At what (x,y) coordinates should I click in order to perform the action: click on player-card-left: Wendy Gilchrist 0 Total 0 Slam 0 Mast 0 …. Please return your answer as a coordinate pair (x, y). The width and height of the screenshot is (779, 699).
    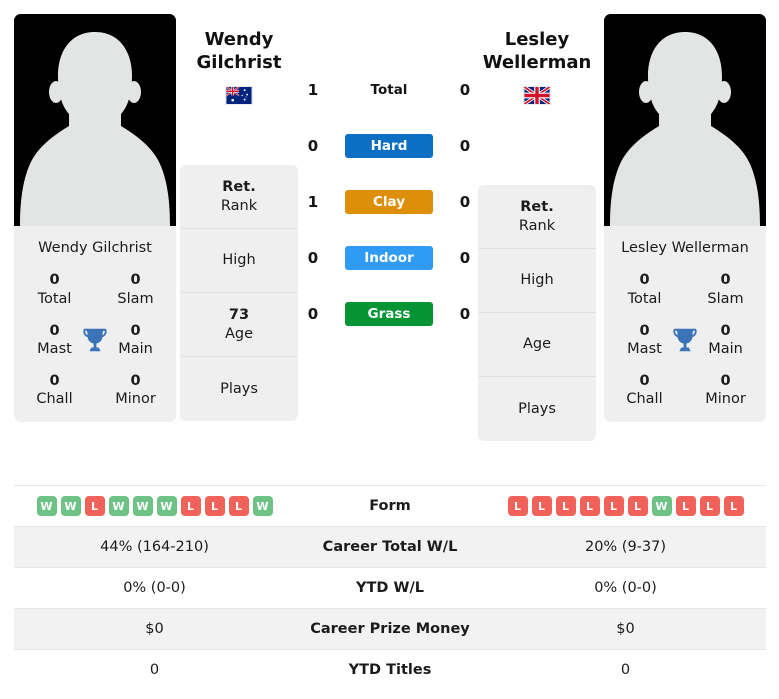
    Looking at the image, I should click on (95, 218).